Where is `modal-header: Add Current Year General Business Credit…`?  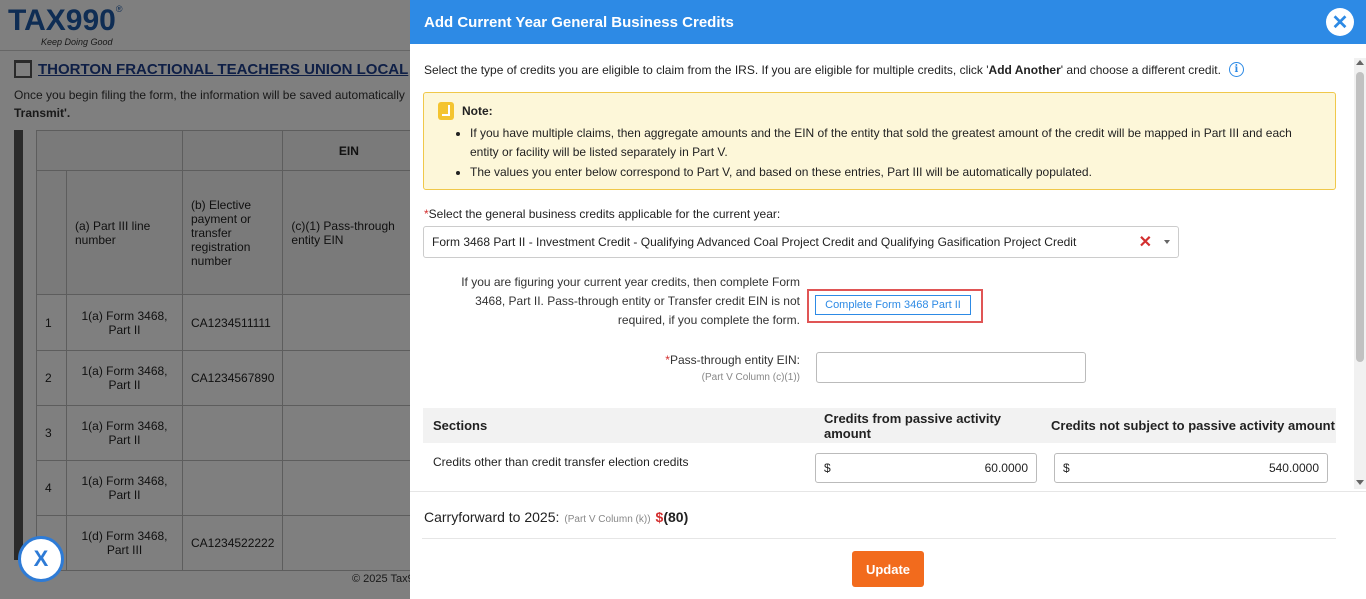 modal-header: Add Current Year General Business Credit… is located at coordinates (888, 22).